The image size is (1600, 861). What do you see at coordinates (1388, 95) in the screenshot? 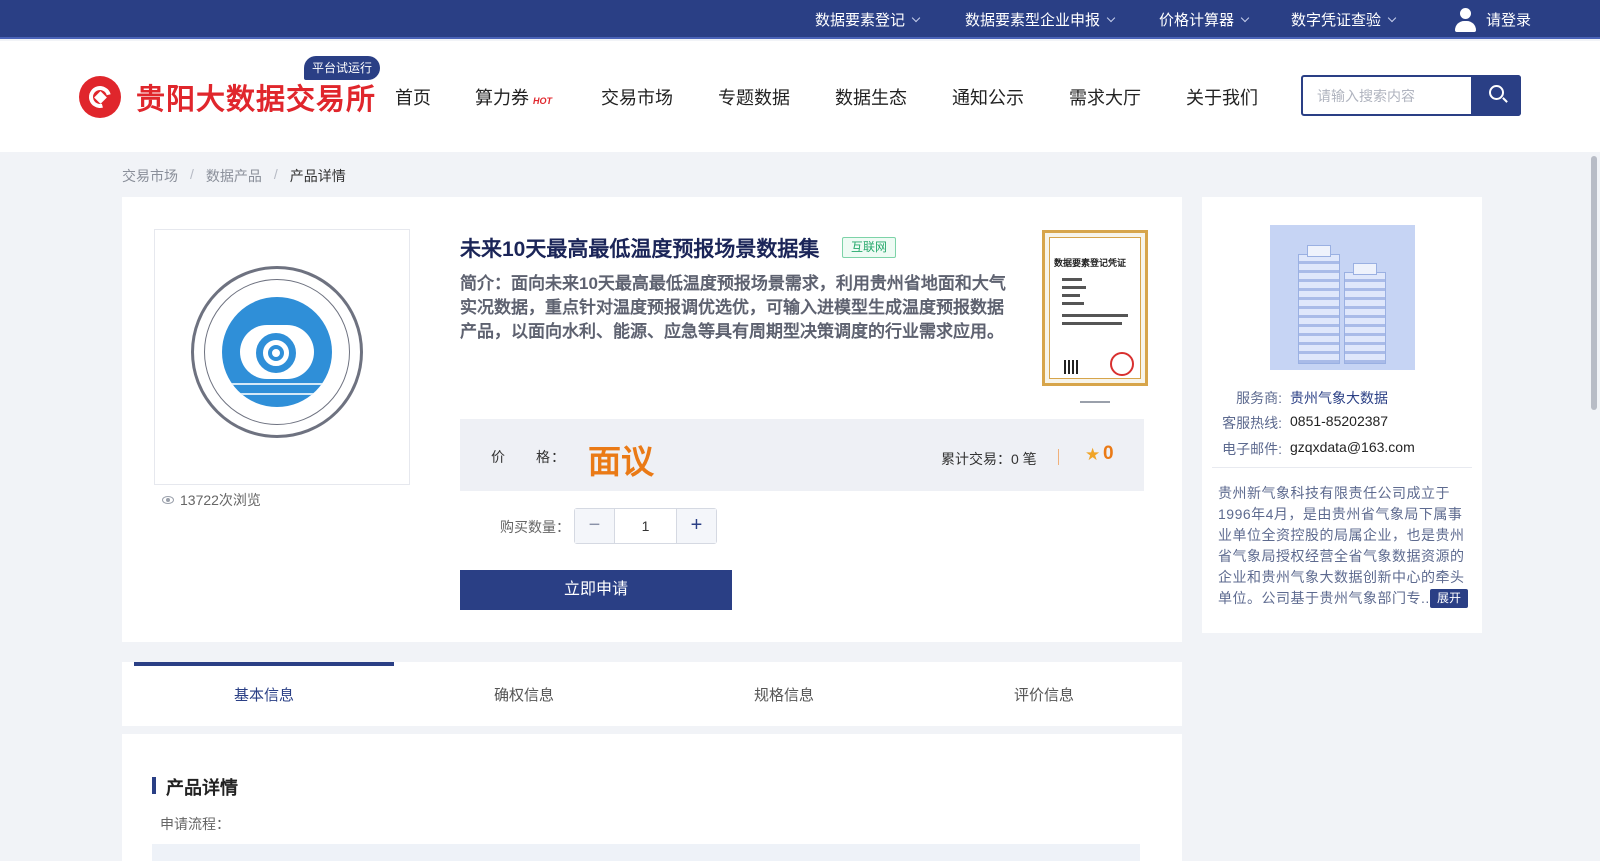
I see `search-input` at bounding box center [1388, 95].